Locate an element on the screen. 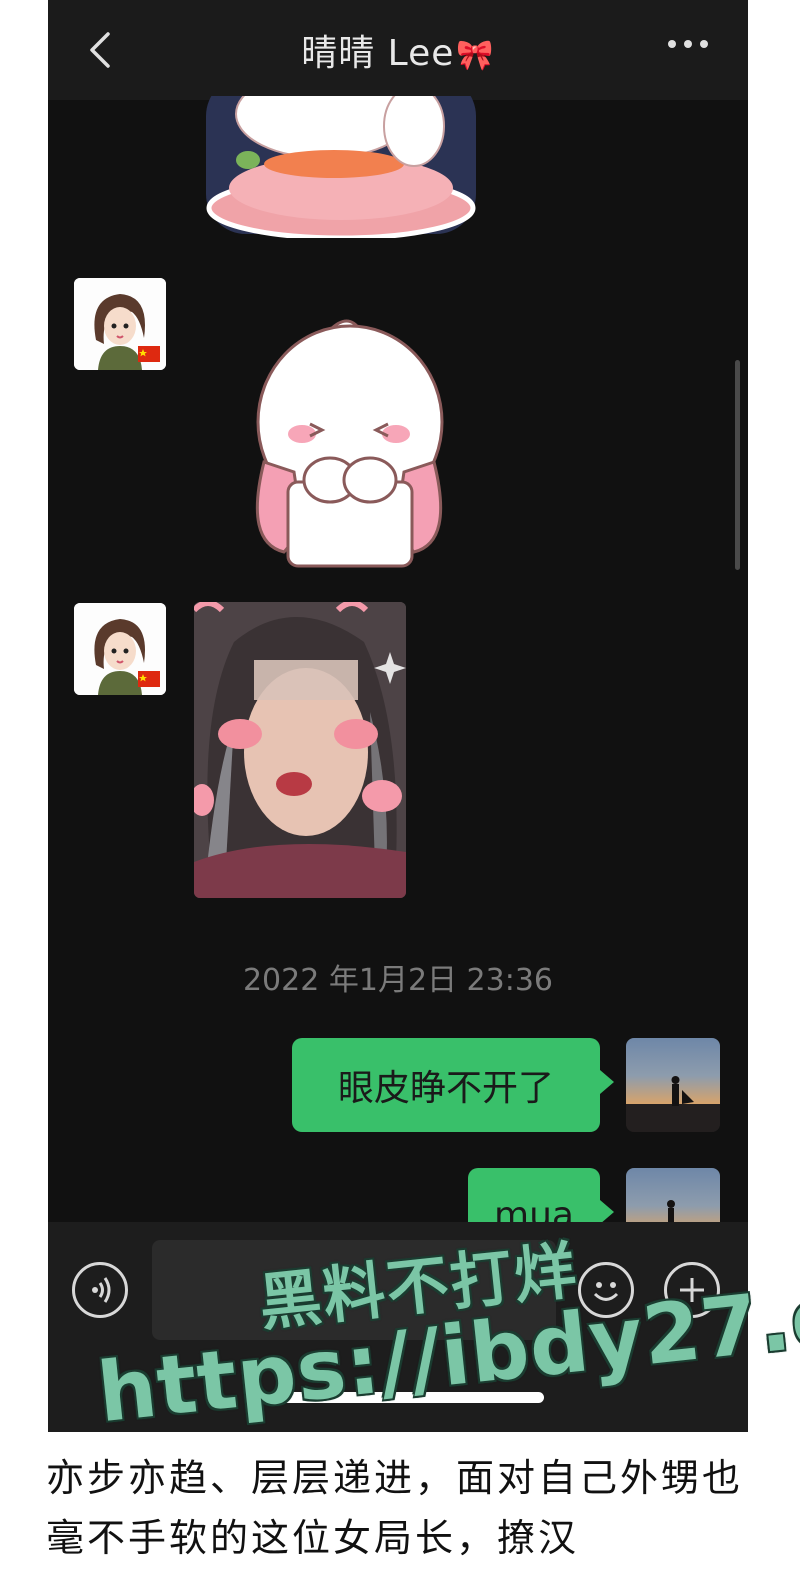 The height and width of the screenshot is (1581, 800). article-caption: 亦步亦趋、层层递进，面对自己外甥也毫不手软的这位女局长，撩汉 is located at coordinates (395, 1508).